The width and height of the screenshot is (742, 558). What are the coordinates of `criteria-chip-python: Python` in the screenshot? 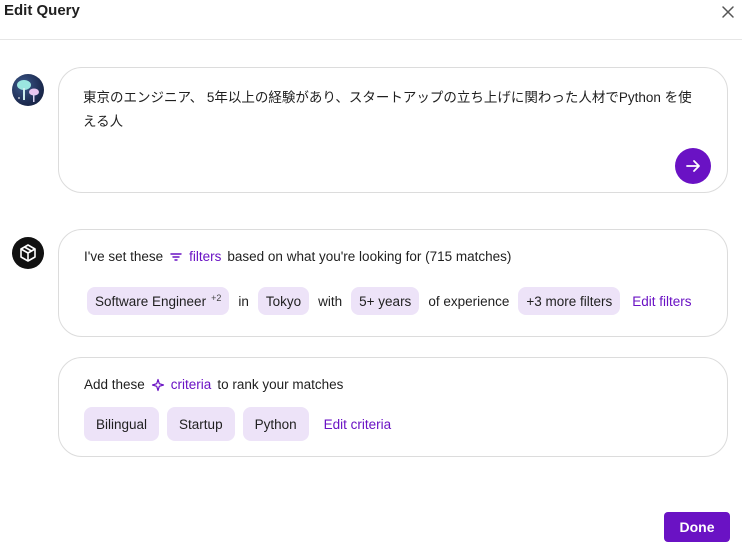 It's located at (275, 424).